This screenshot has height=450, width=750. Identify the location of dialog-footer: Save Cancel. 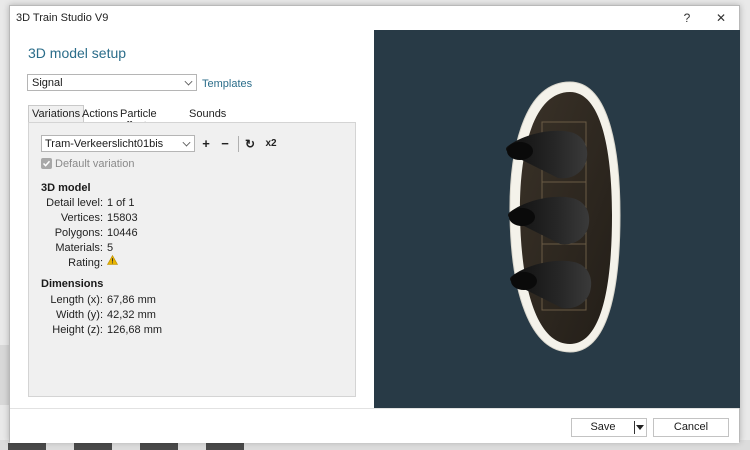
(374, 425).